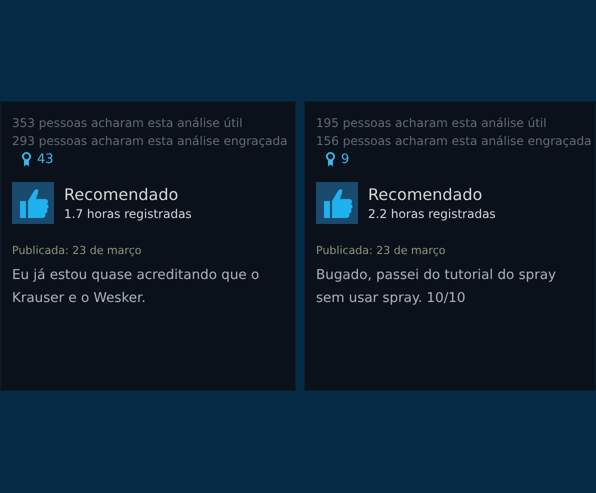 The height and width of the screenshot is (493, 596). Describe the element at coordinates (149, 141) in the screenshot. I see `funny-count: 293 pessoas acharam esta análise engraçada` at that location.